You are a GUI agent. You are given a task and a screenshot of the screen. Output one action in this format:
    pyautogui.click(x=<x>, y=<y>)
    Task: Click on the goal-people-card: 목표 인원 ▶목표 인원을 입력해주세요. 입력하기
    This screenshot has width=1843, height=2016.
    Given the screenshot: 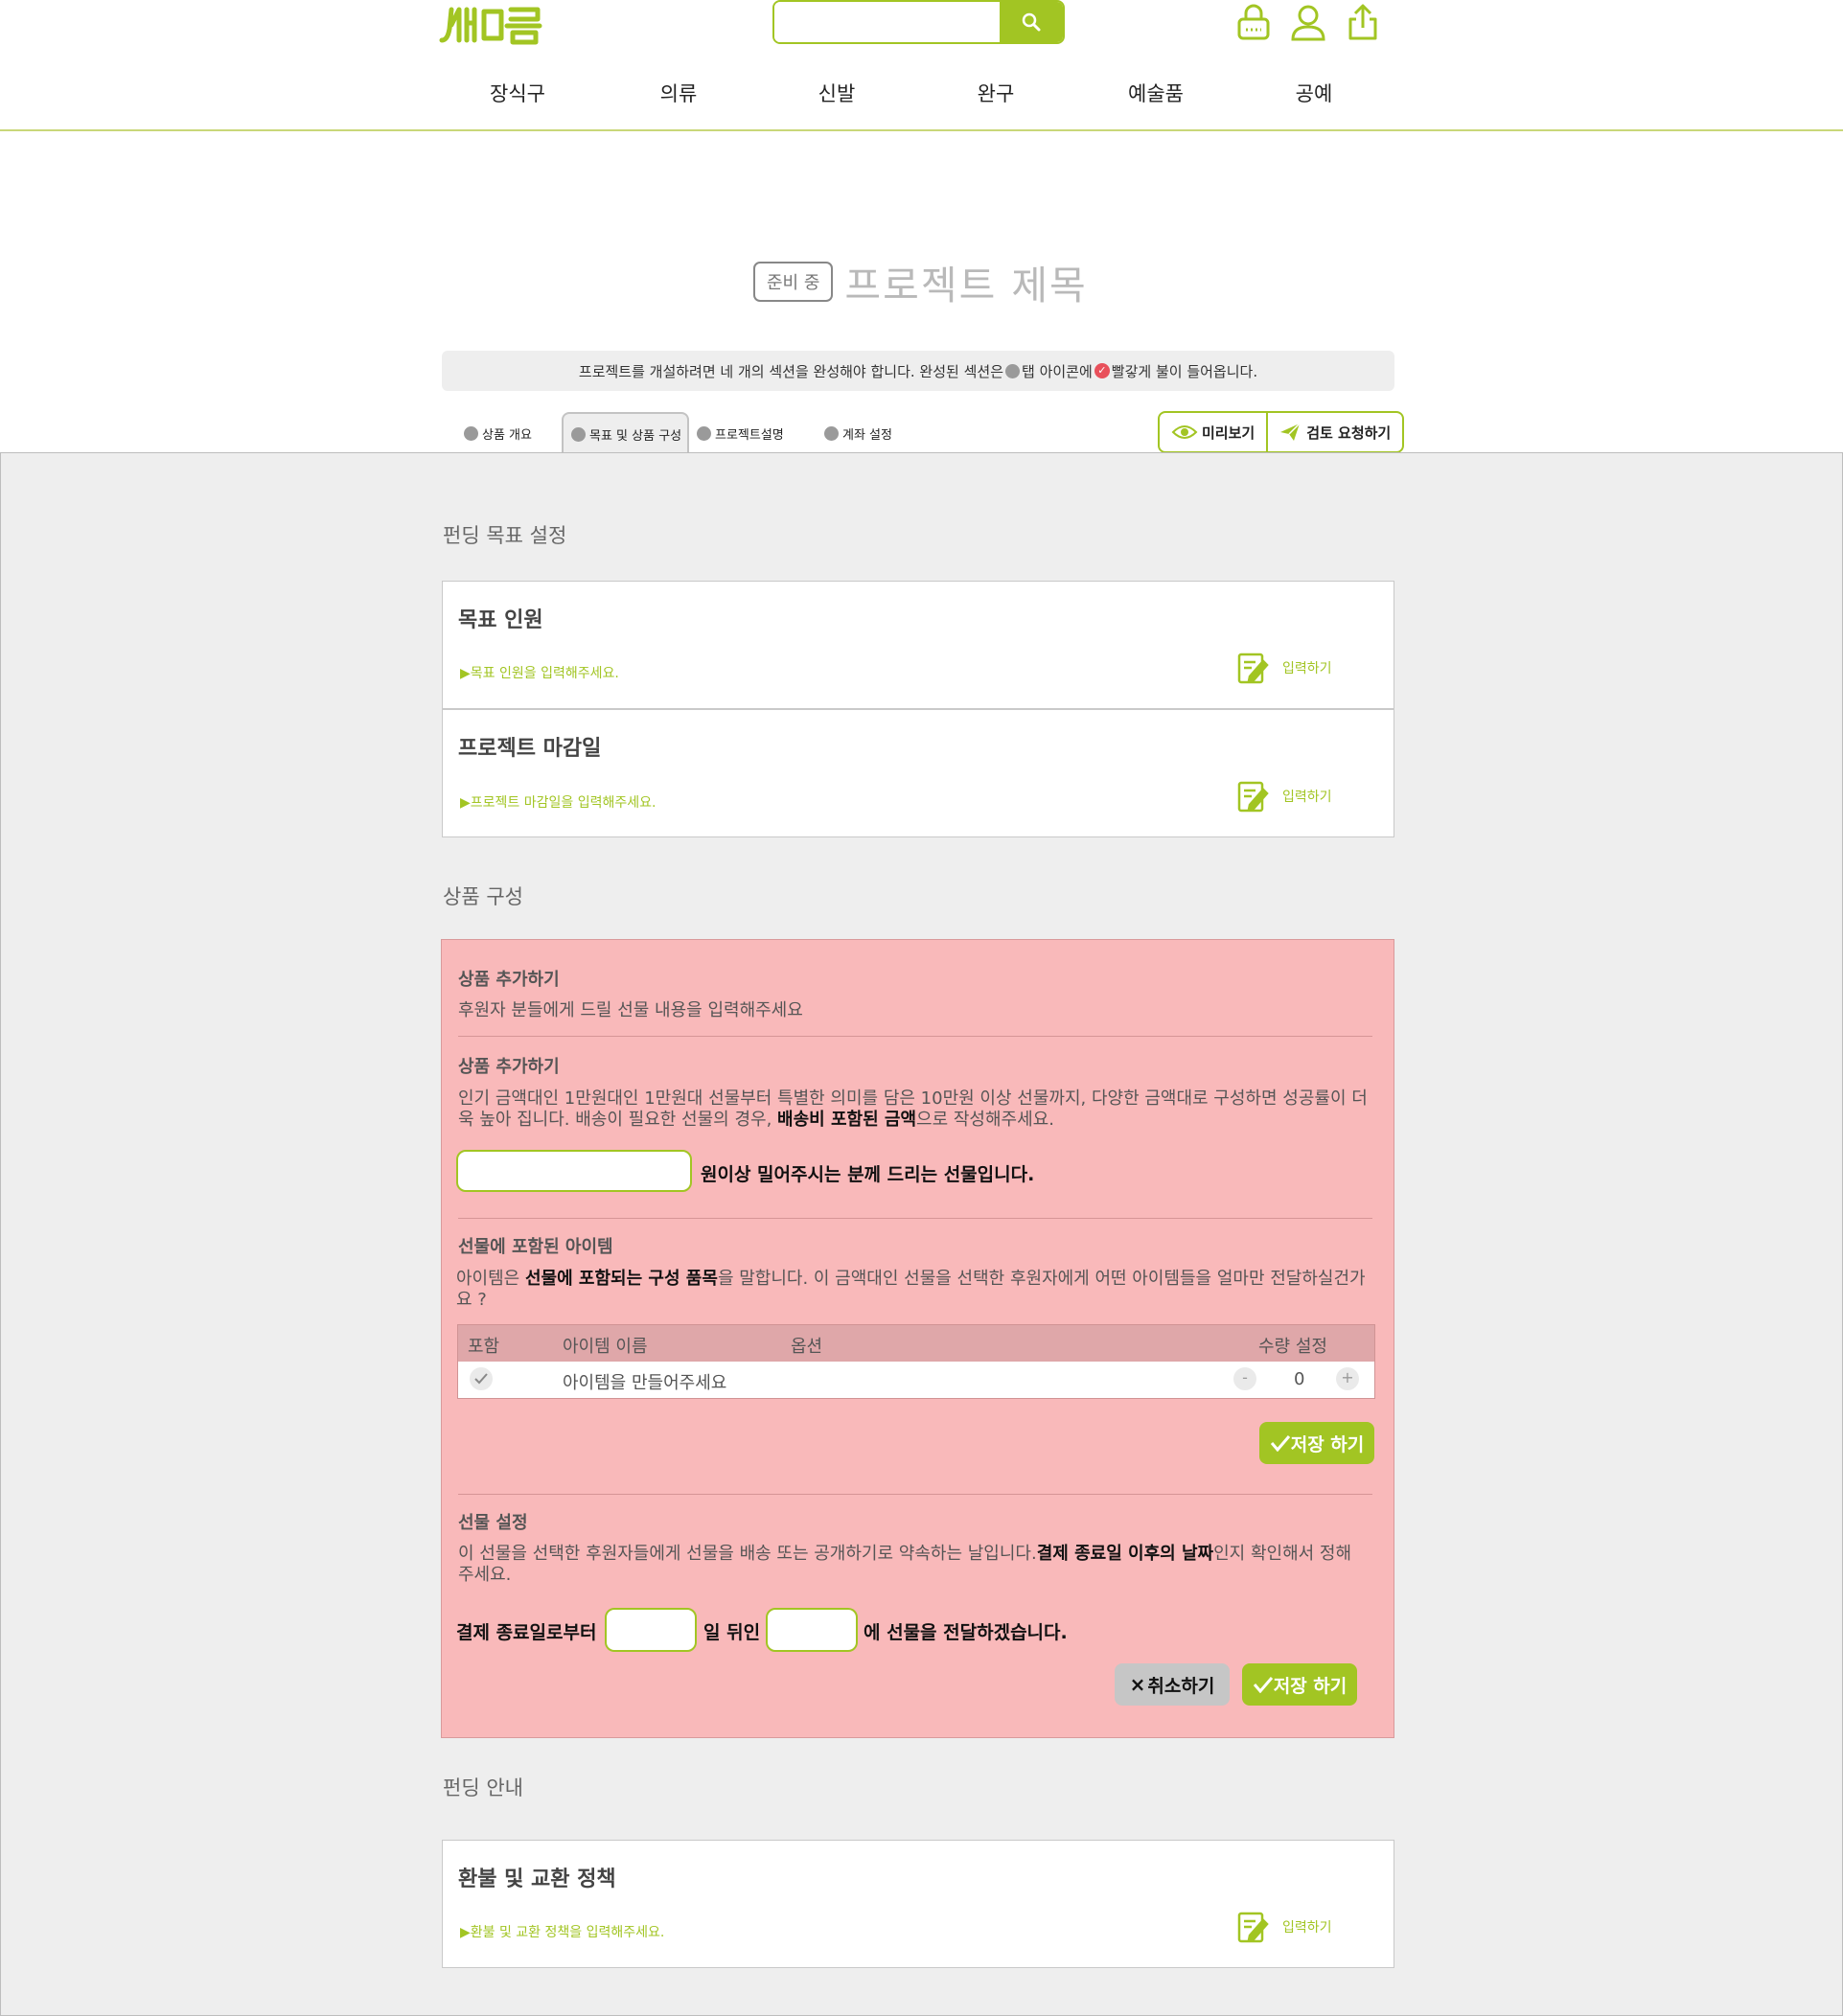 What is the action you would take?
    pyautogui.click(x=918, y=645)
    